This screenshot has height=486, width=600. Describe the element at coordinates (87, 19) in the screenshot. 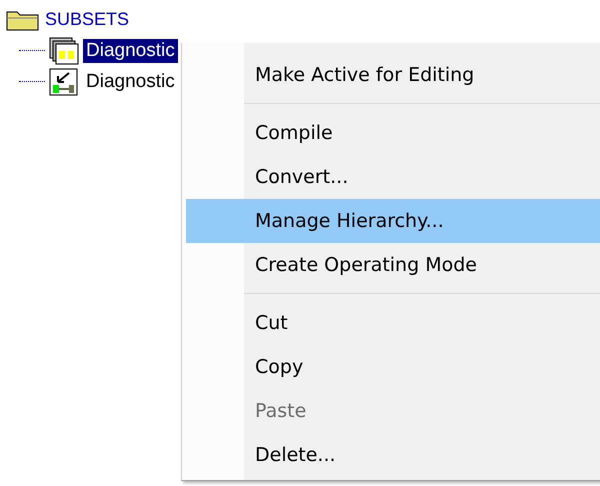

I see `tree-root-label: SUBSETS` at that location.